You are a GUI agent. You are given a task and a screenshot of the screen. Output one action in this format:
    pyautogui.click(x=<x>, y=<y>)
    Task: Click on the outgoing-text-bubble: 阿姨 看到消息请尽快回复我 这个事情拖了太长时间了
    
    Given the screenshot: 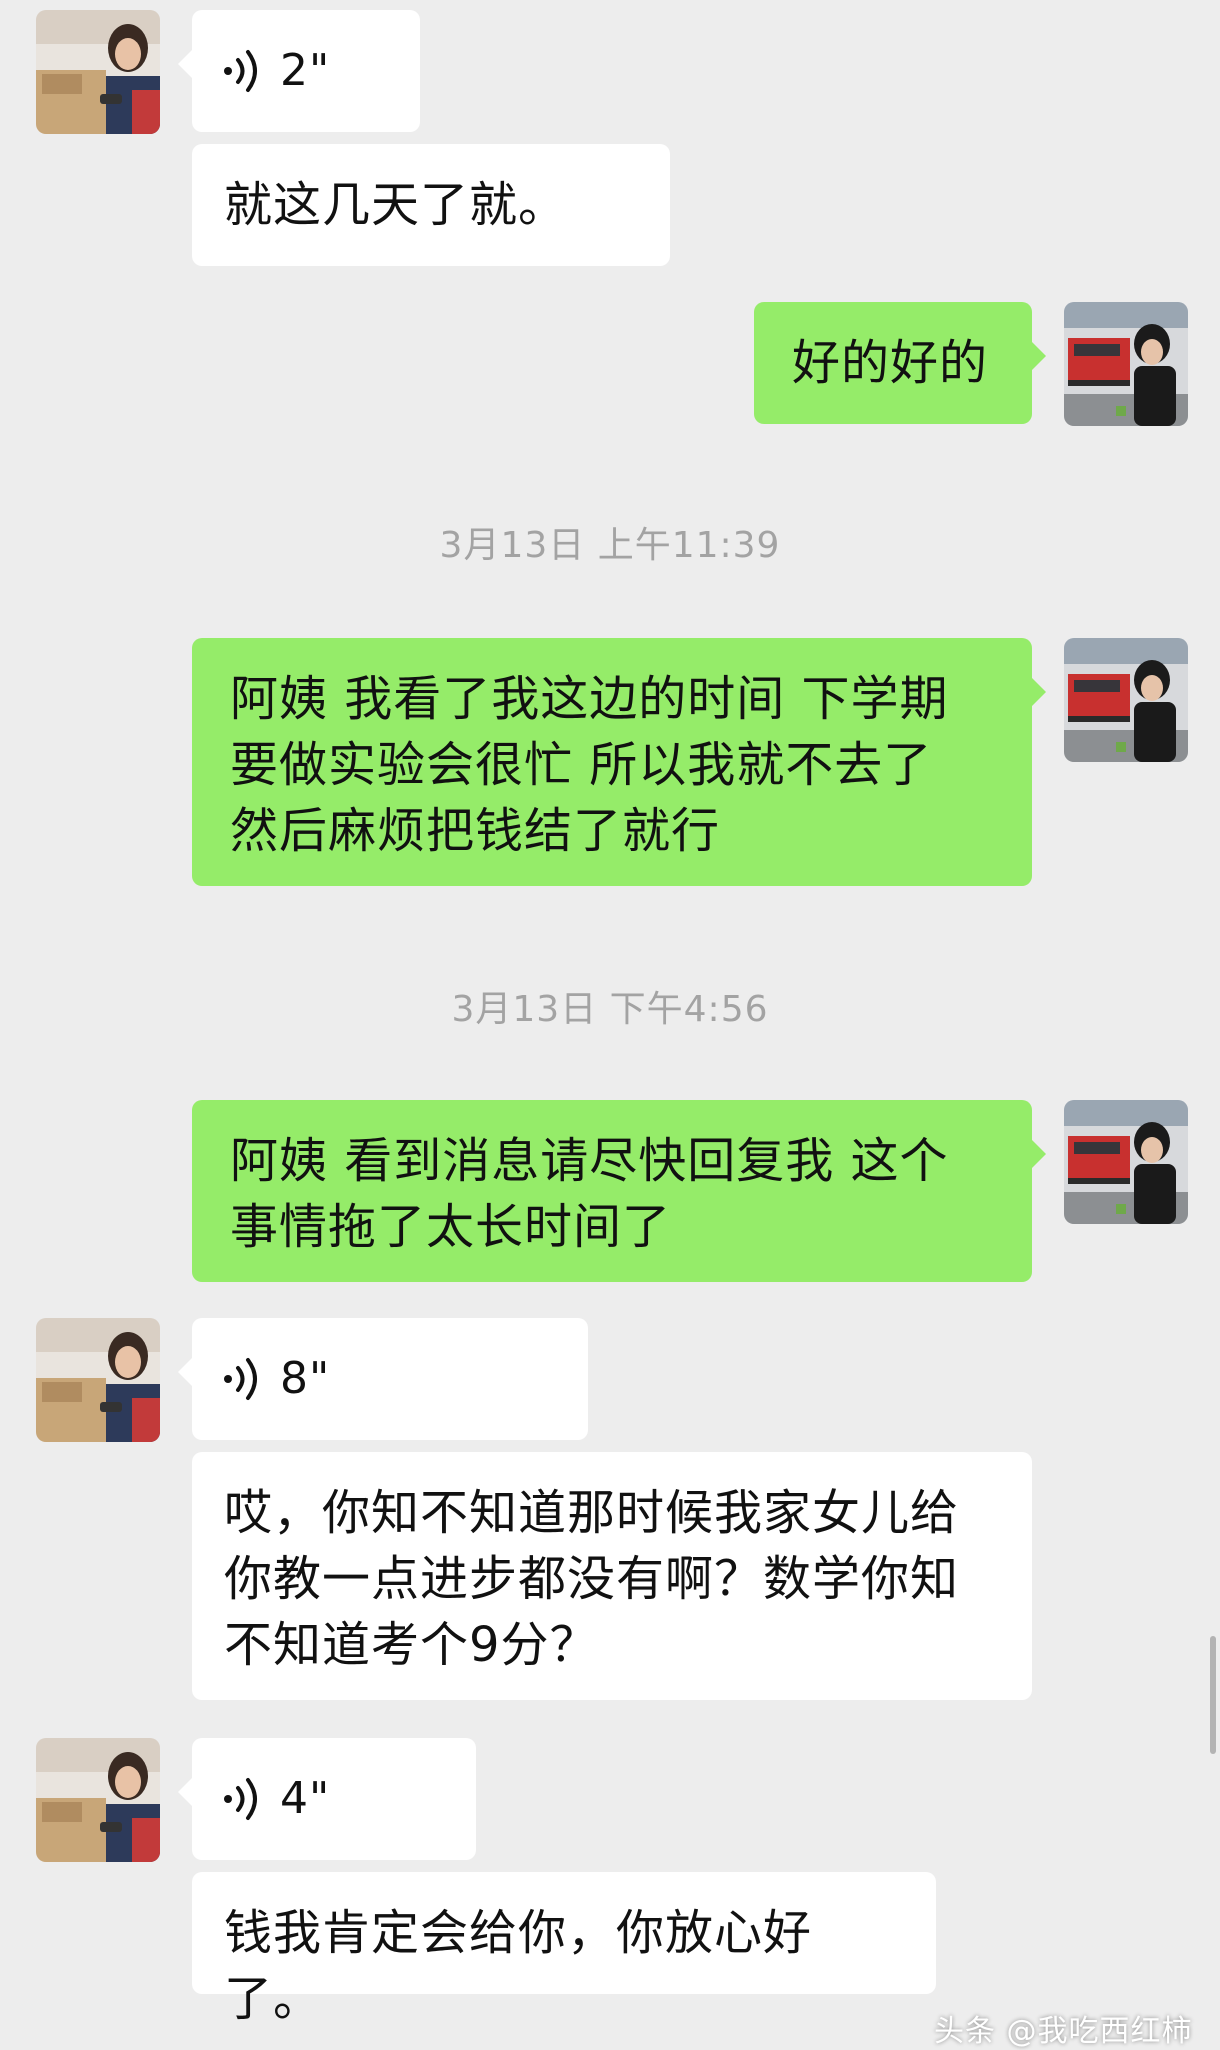 What is the action you would take?
    pyautogui.click(x=619, y=1191)
    